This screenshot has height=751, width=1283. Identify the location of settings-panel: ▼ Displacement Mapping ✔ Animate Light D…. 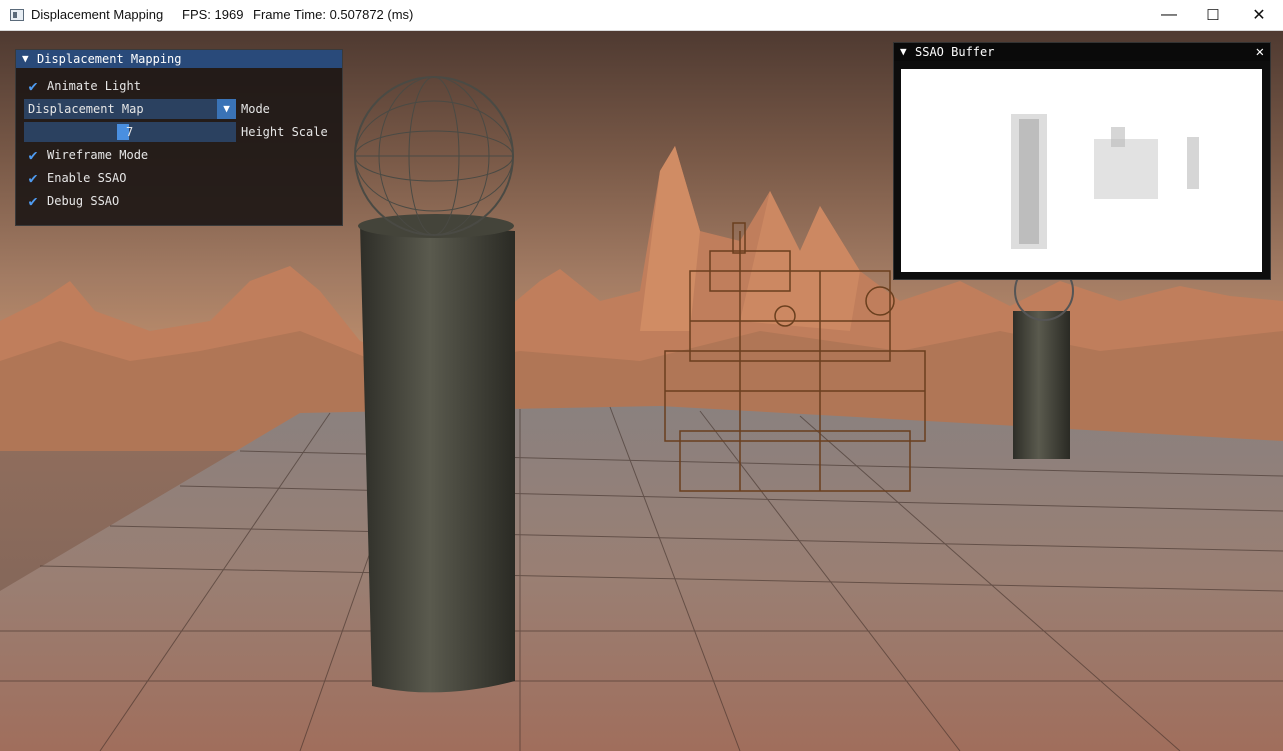
(179, 137).